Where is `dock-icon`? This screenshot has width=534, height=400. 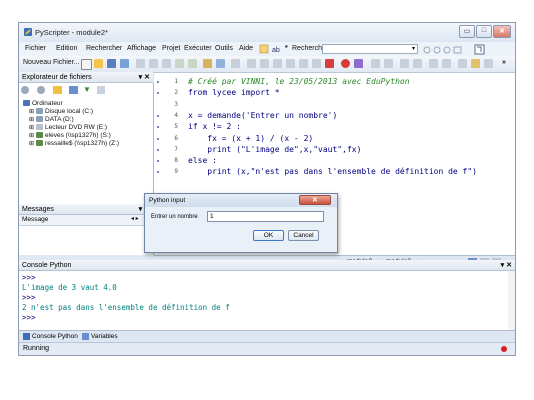
dock-icon is located at coordinates (479, 49).